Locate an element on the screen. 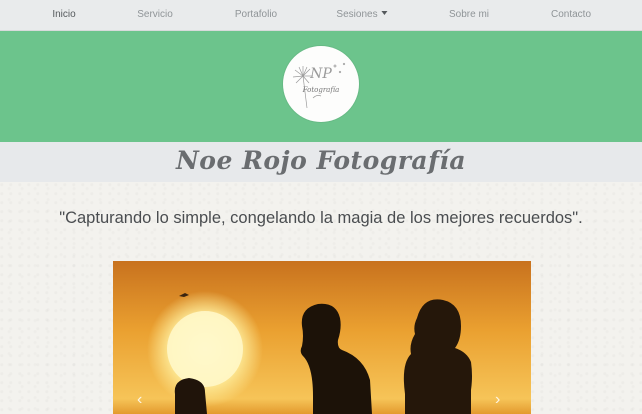  caret-down-icon is located at coordinates (384, 13).